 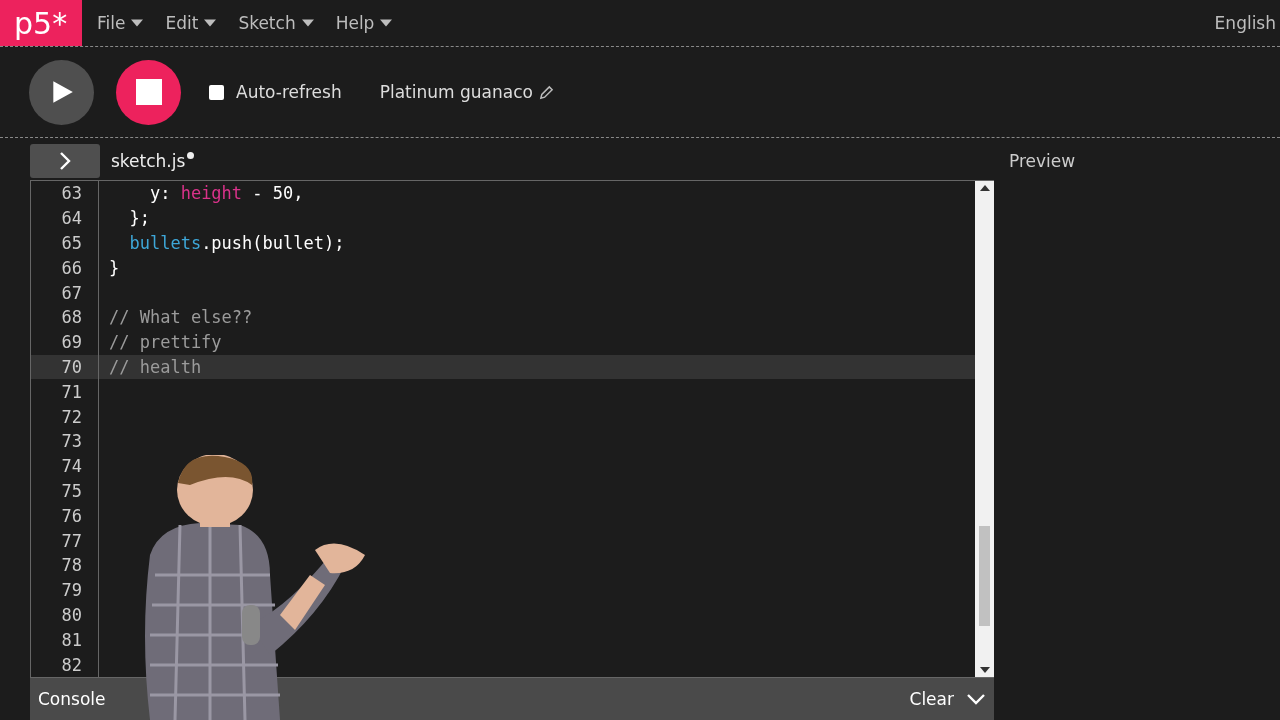 What do you see at coordinates (65, 243) in the screenshot?
I see `line-number: 65` at bounding box center [65, 243].